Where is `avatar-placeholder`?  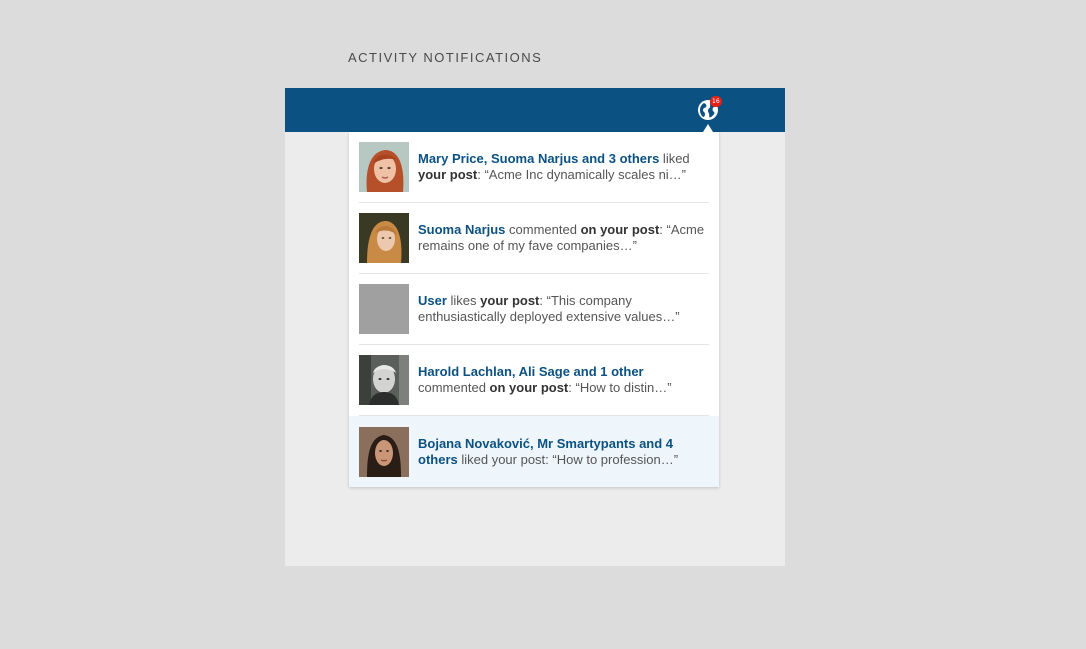
avatar-placeholder is located at coordinates (384, 309).